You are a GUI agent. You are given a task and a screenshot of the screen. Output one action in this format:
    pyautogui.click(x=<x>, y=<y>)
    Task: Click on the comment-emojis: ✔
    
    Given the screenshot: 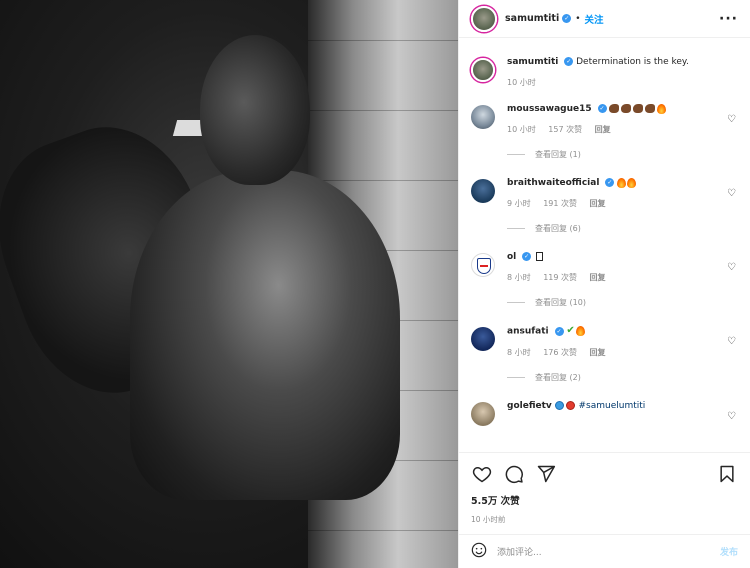 What is the action you would take?
    pyautogui.click(x=575, y=331)
    